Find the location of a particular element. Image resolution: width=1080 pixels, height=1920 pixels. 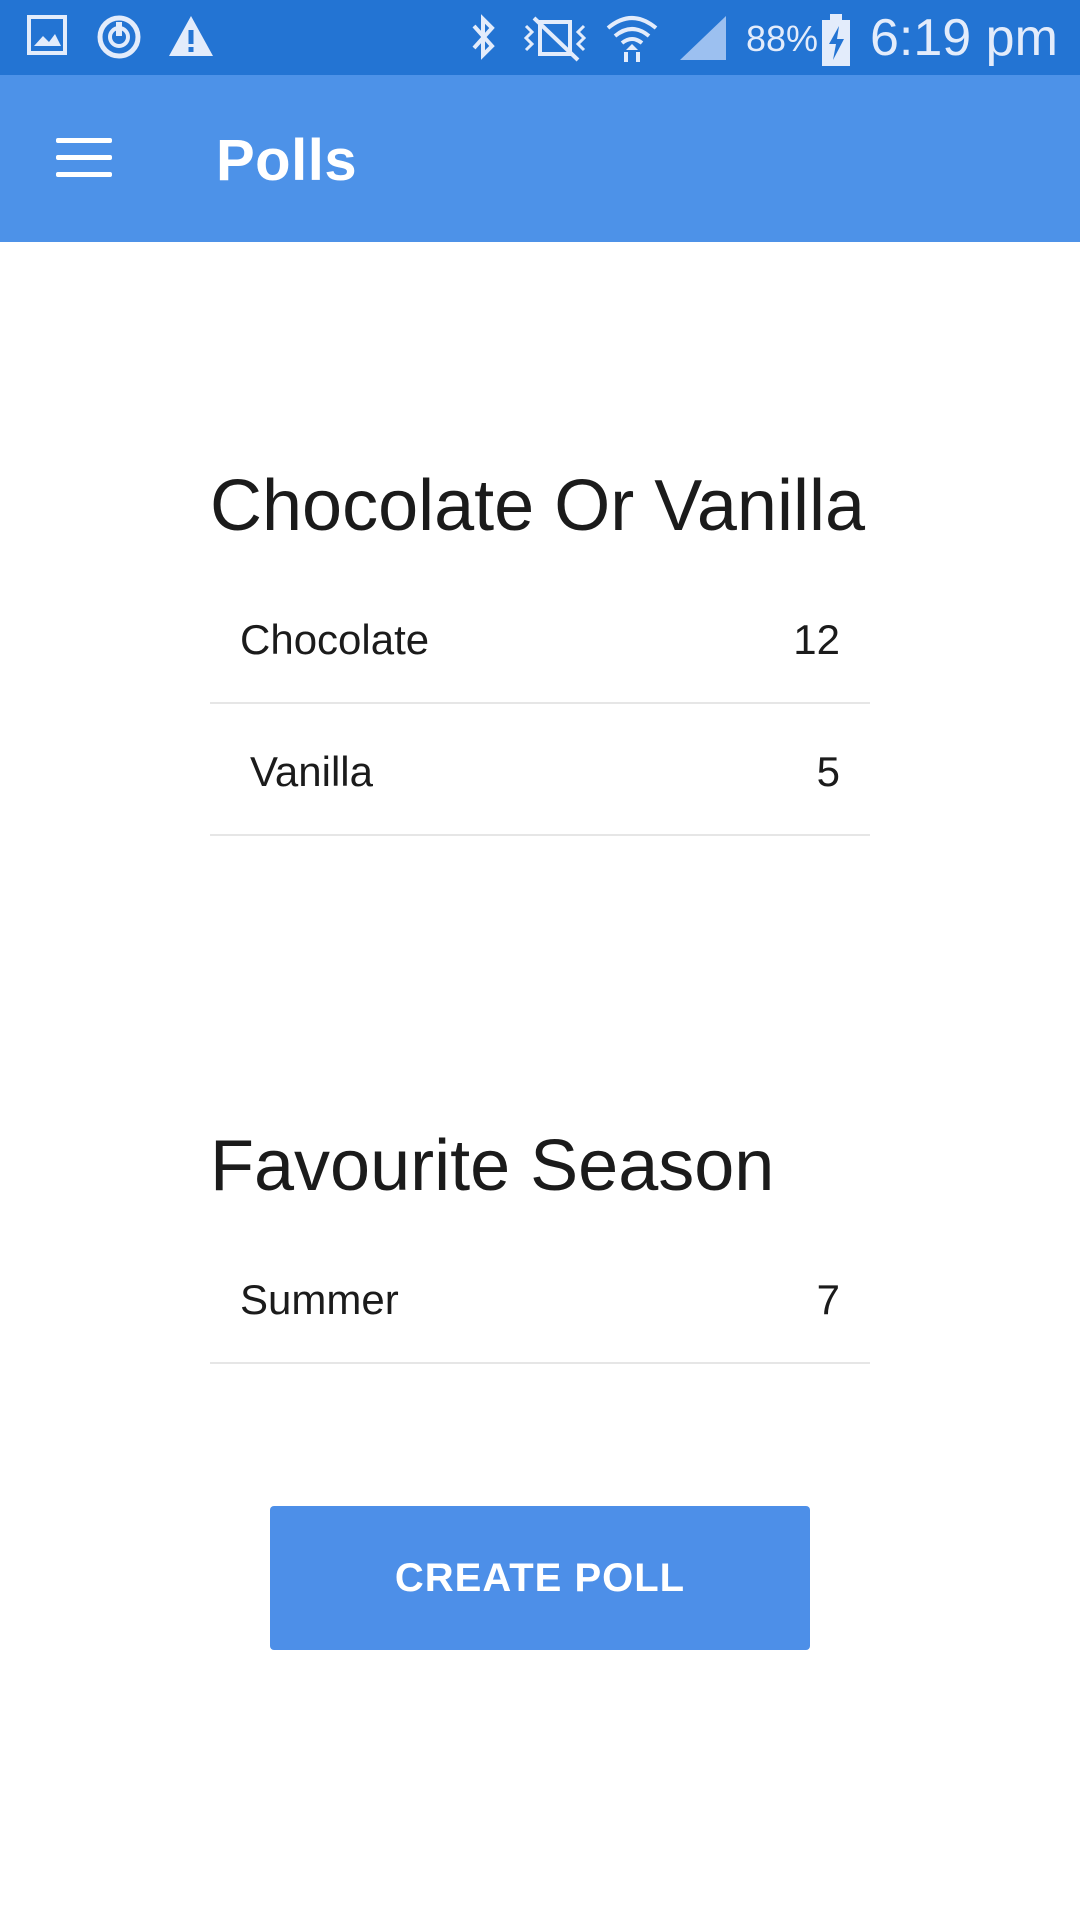

status-bar: 88% 6:19 pm is located at coordinates (540, 37).